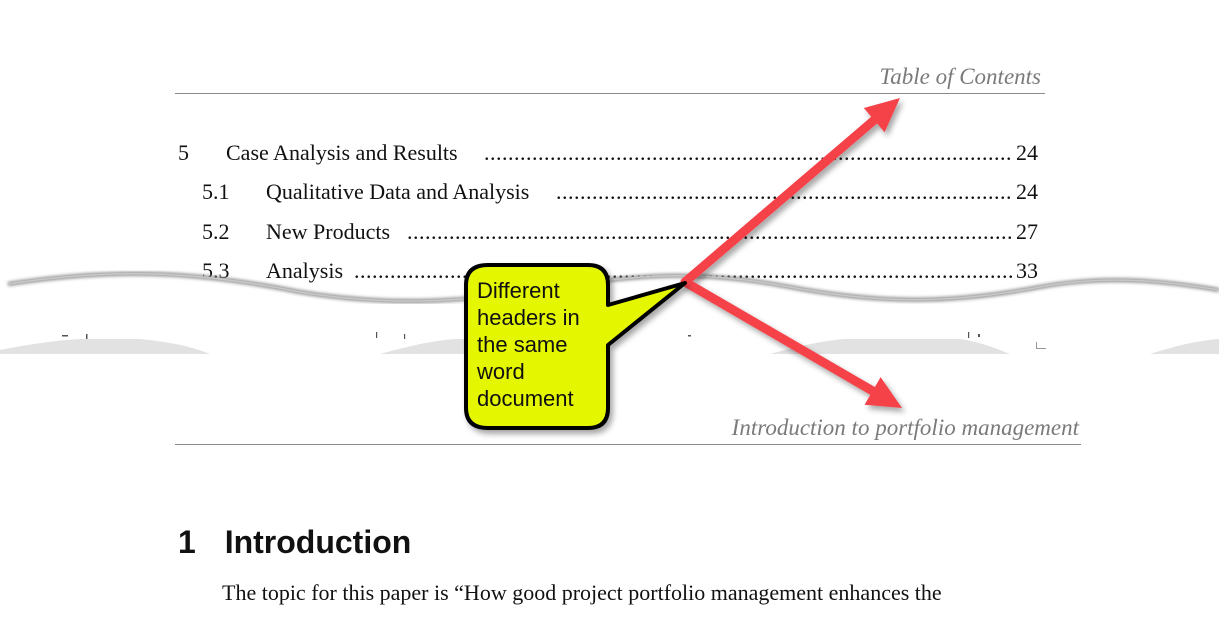 This screenshot has height=632, width=1219. Describe the element at coordinates (525, 398) in the screenshot. I see `callout-line: document` at that location.